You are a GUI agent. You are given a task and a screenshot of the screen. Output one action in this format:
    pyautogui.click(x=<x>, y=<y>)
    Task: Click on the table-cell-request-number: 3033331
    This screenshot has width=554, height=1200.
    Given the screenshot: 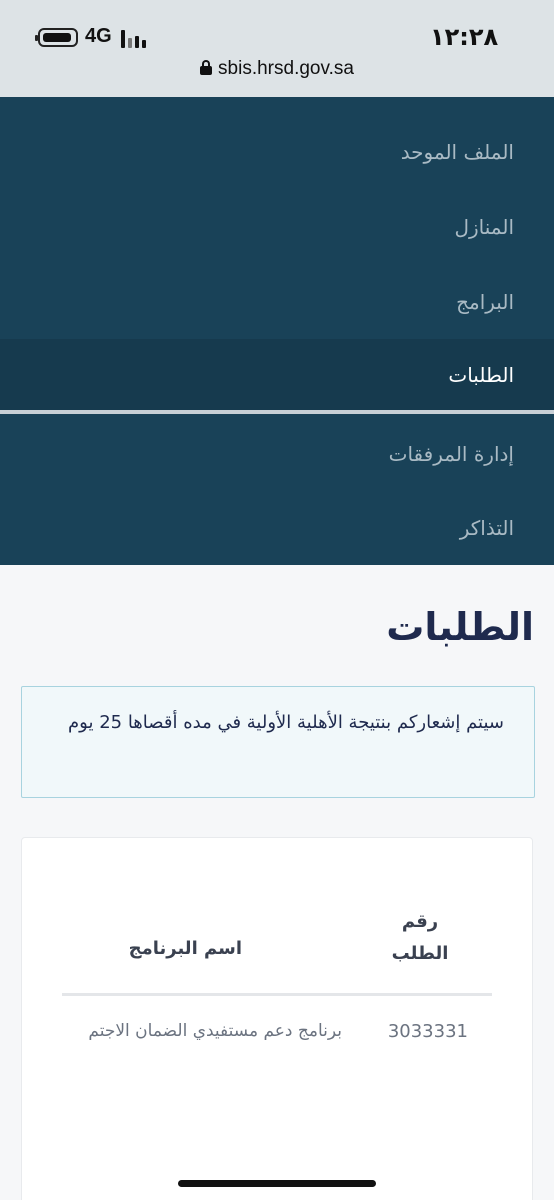 What is the action you would take?
    pyautogui.click(x=428, y=1031)
    